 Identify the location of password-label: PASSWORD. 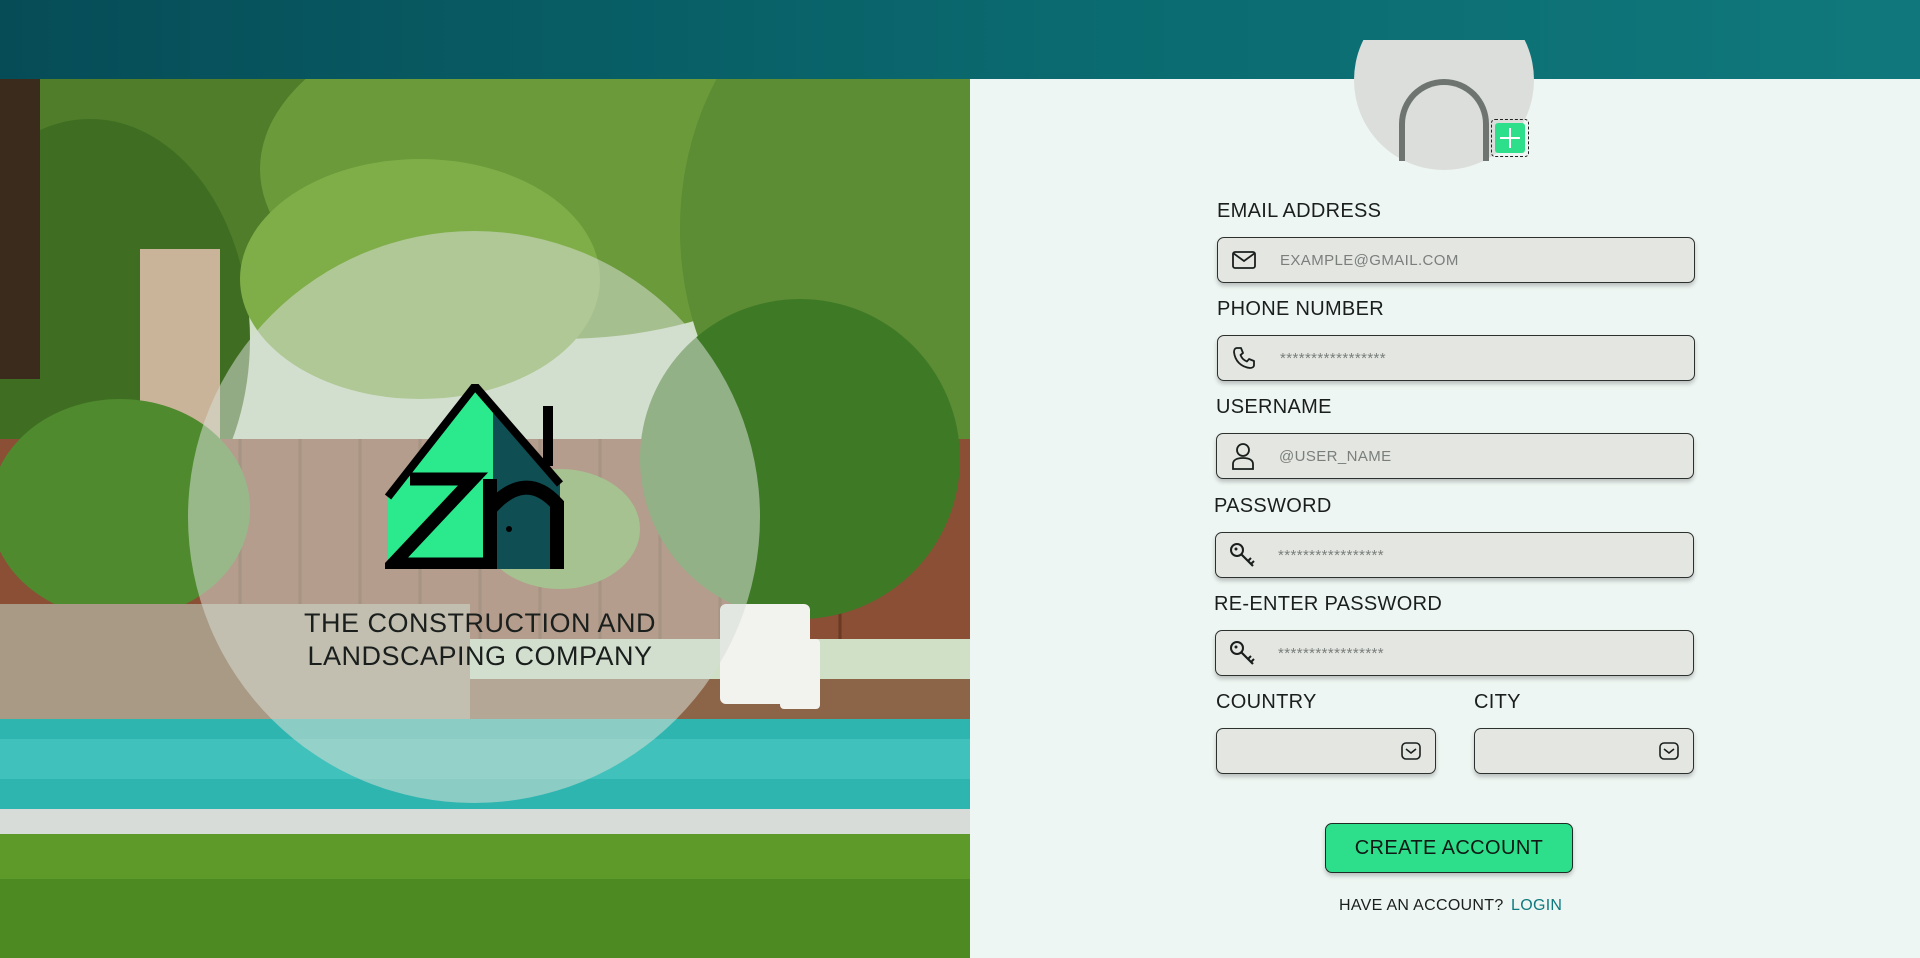
(1273, 506).